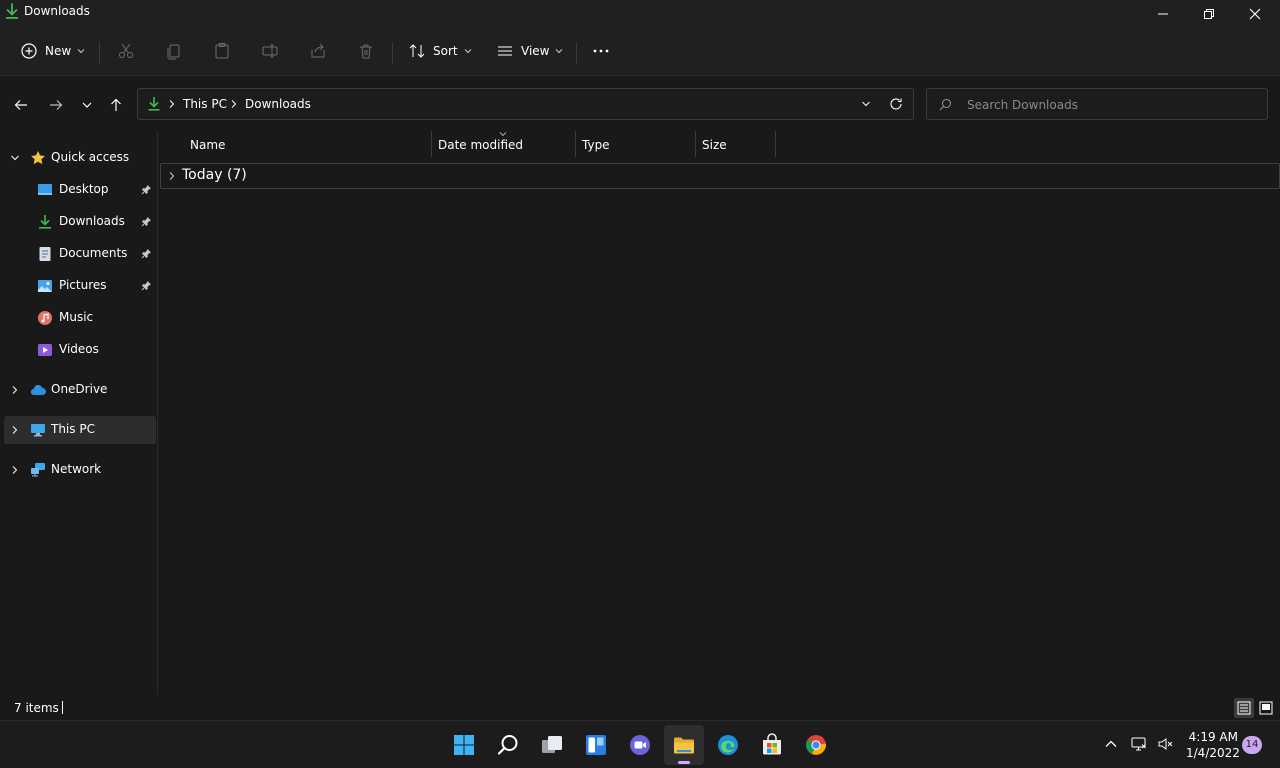 This screenshot has width=1280, height=768. I want to click on sidebar-item-desktop: Desktop, so click(80, 190).